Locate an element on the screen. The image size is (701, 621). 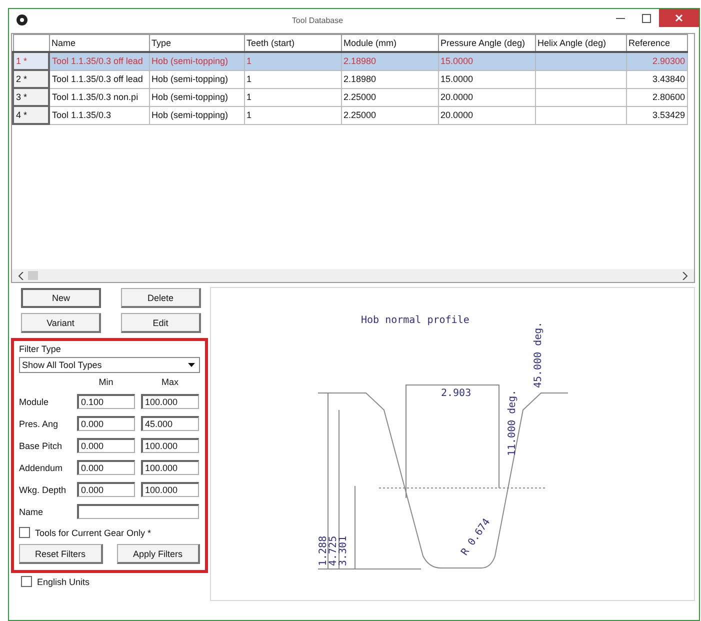
button: Variant is located at coordinates (61, 323).